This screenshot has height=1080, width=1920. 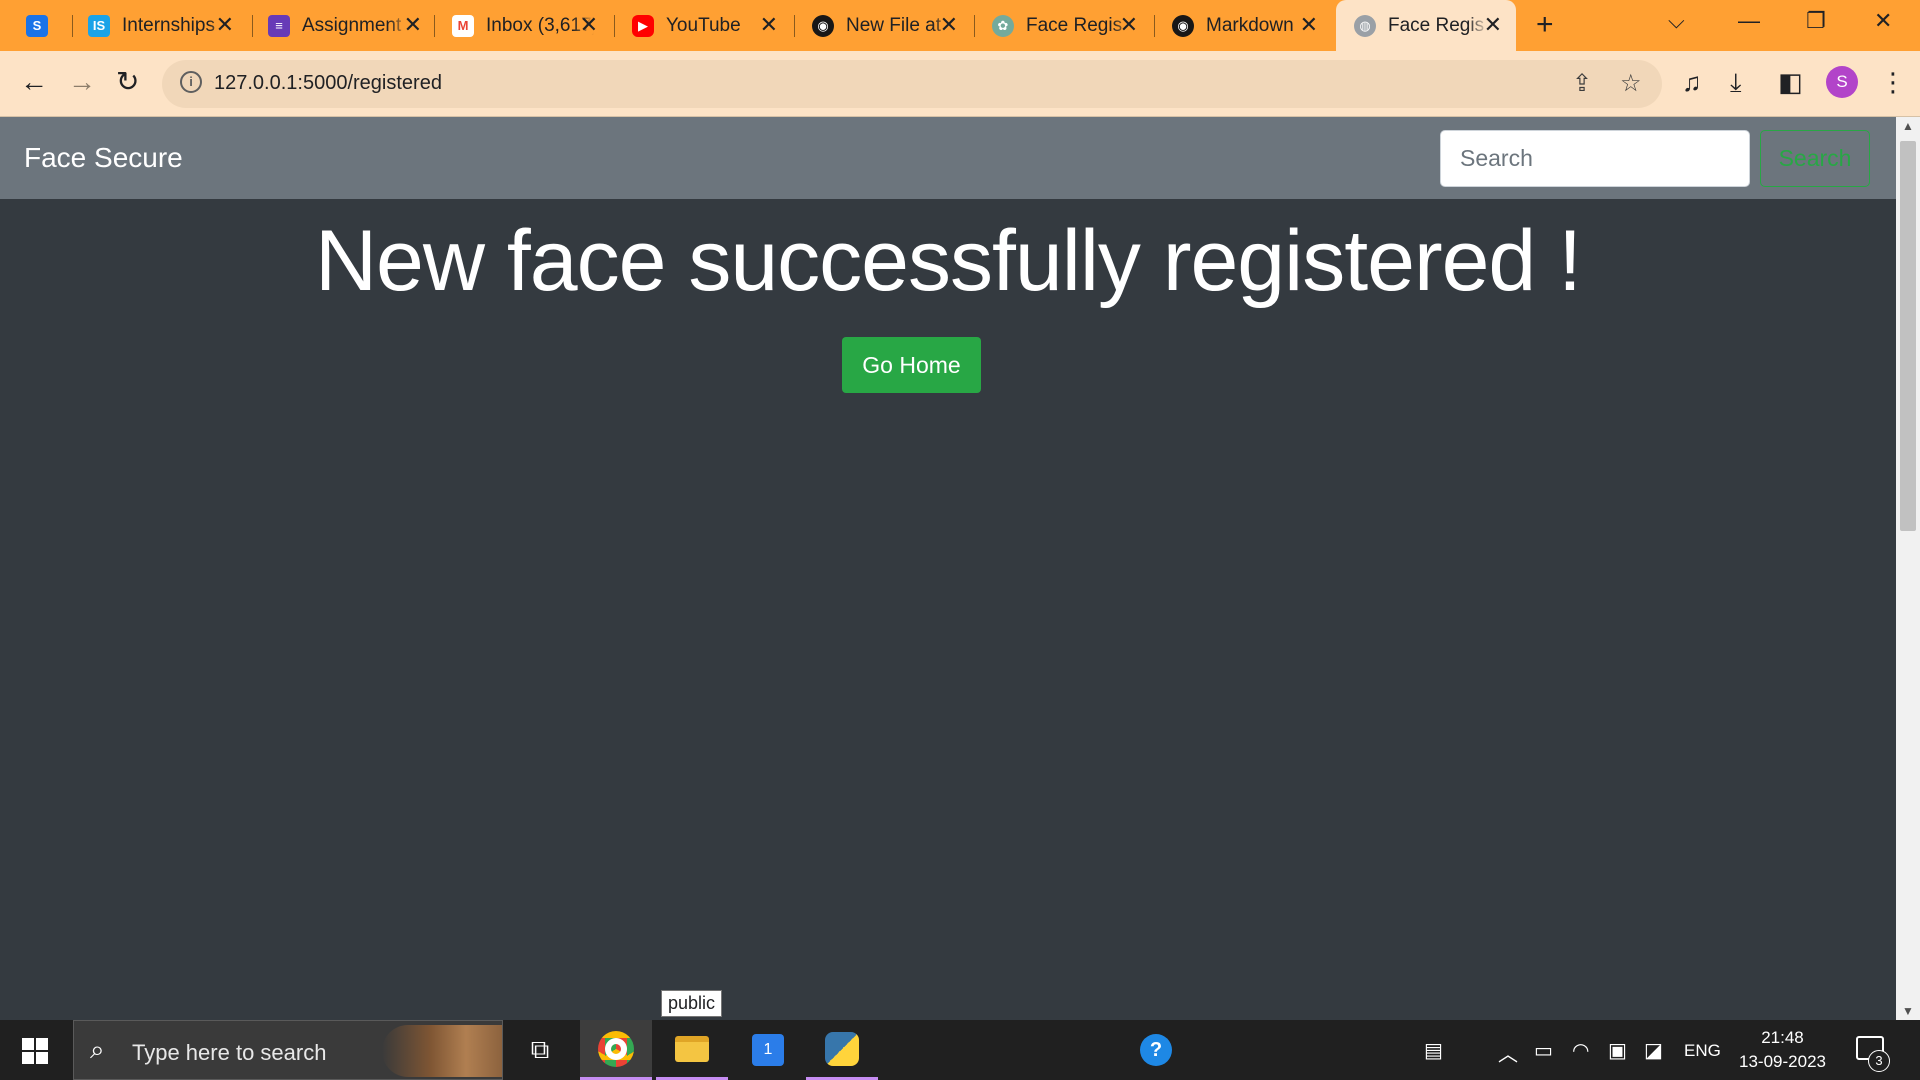 I want to click on go-home-button: Go Home, so click(x=911, y=365).